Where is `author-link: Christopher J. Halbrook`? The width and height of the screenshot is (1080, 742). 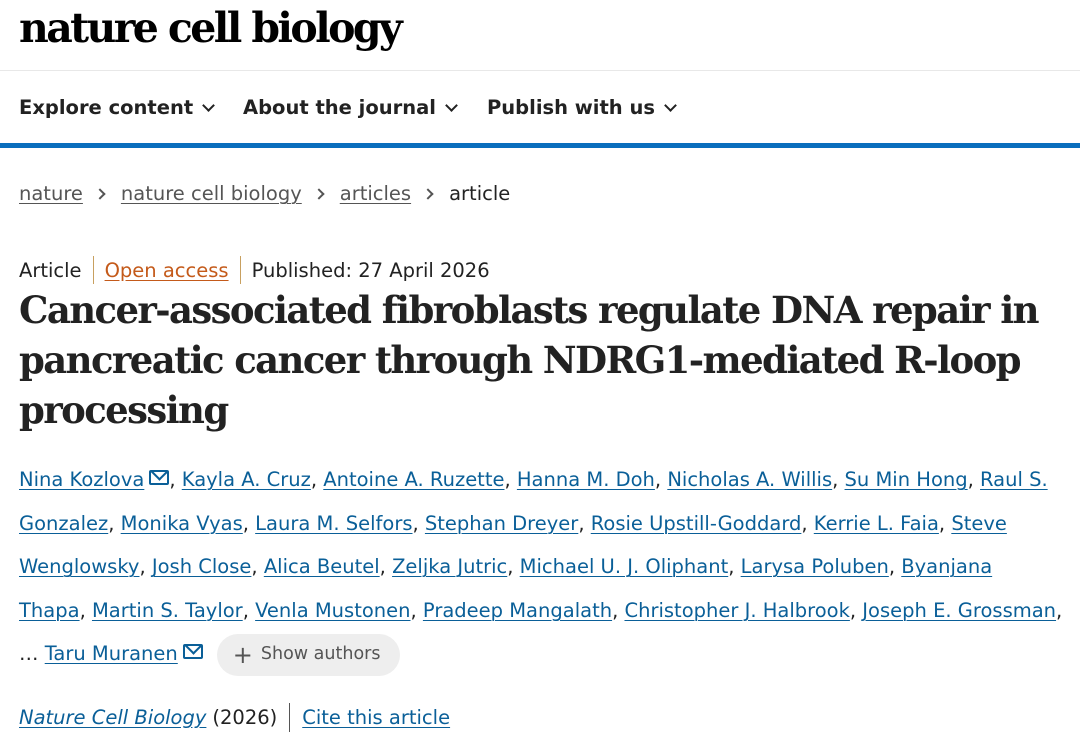
author-link: Christopher J. Halbrook is located at coordinates (736, 610).